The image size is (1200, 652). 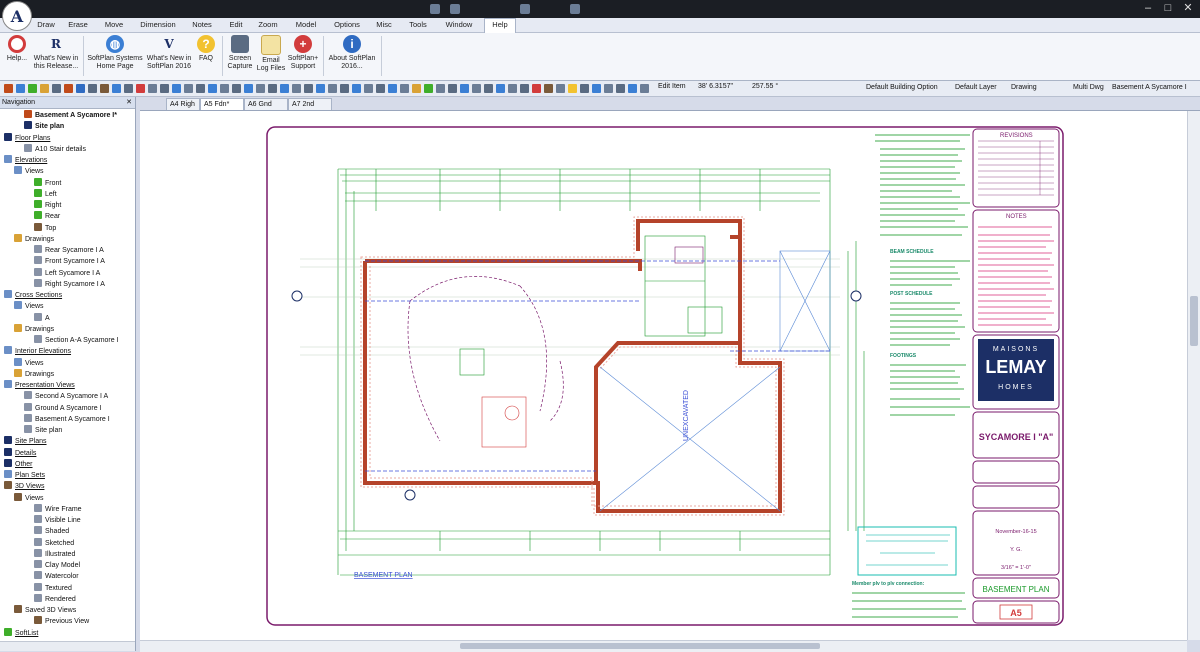 I want to click on tree-item: Details, so click(x=20, y=453).